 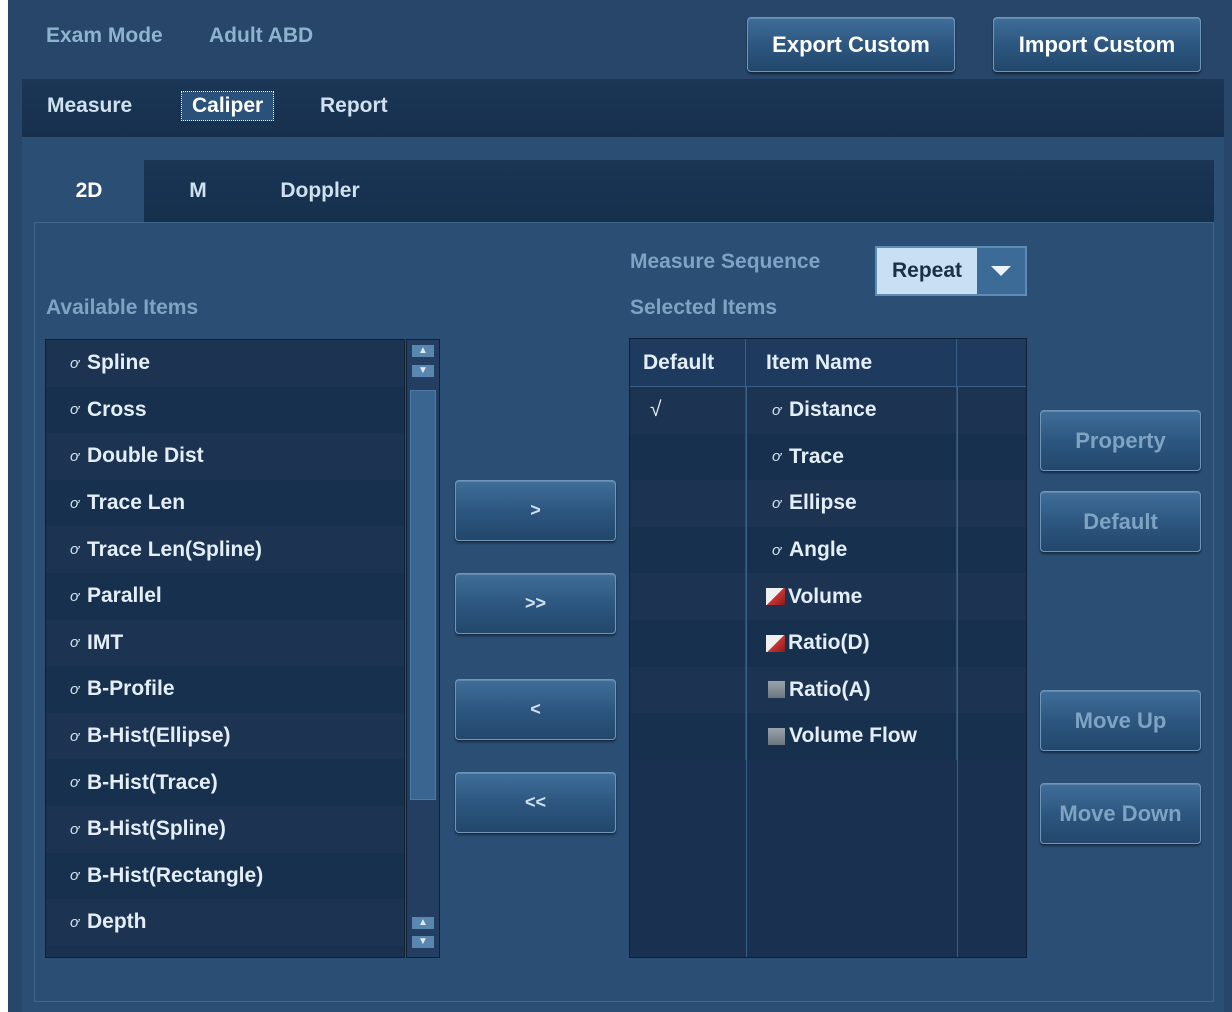 What do you see at coordinates (145, 456) in the screenshot?
I see `list-item-label: Double Dist` at bounding box center [145, 456].